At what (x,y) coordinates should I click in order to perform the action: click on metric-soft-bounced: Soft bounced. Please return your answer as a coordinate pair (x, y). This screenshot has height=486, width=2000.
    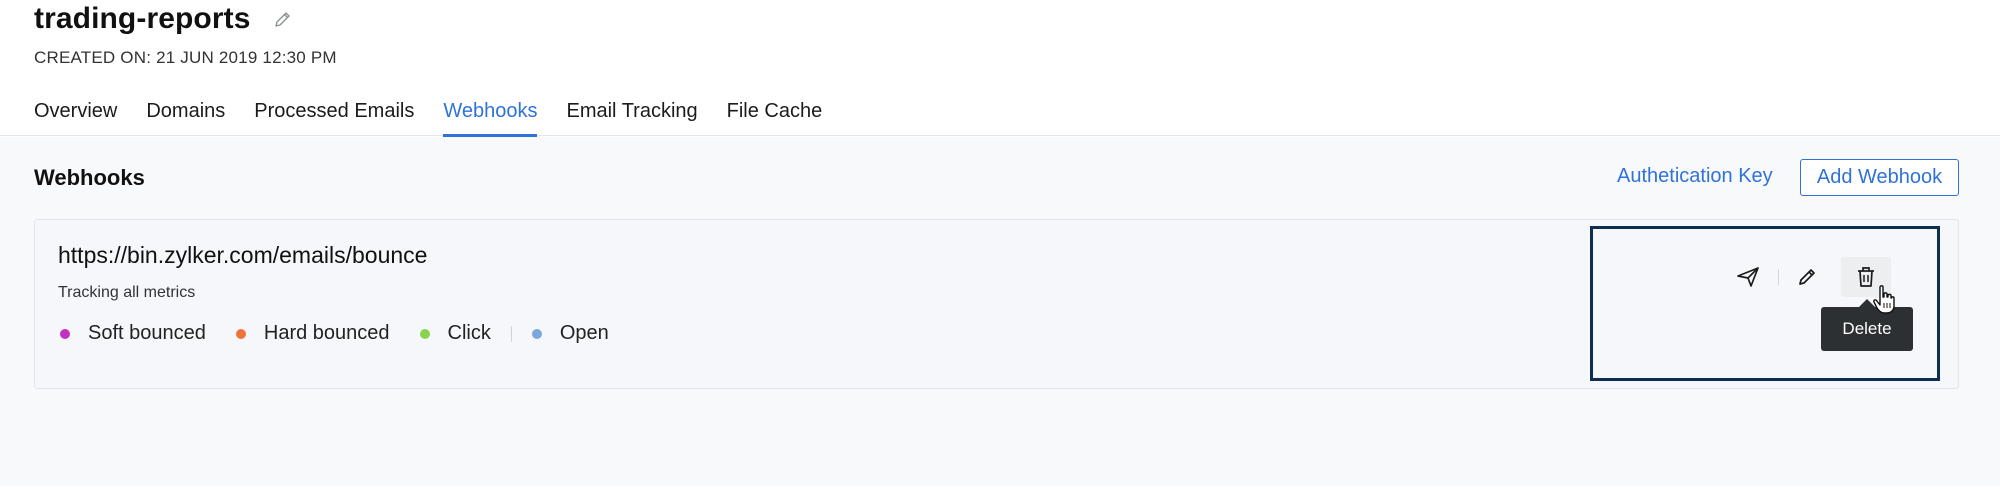
    Looking at the image, I should click on (133, 333).